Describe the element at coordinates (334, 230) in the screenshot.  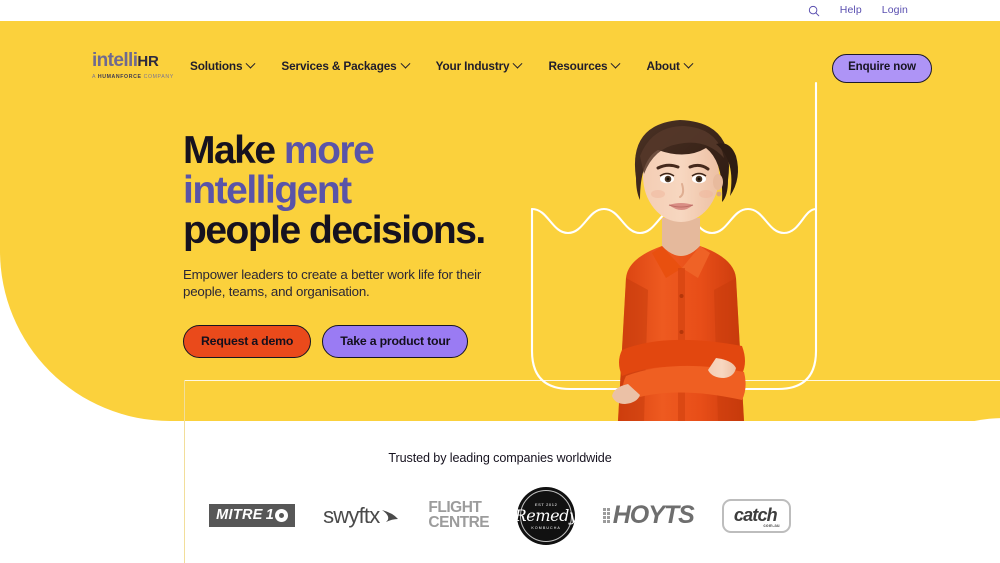
I see `headline-line3-plain: people decisions.` at that location.